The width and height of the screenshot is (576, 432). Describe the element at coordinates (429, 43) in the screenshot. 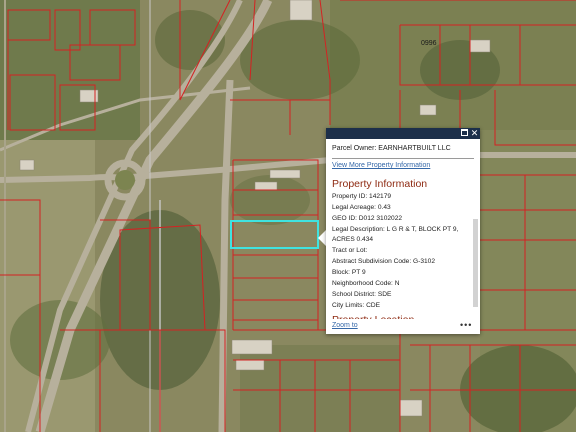

I see `parcel-number-label: 0996` at that location.